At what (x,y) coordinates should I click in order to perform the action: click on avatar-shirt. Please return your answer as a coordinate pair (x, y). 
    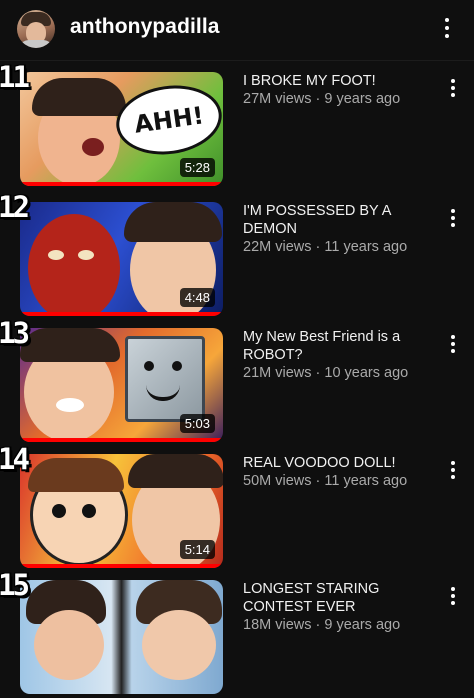
    Looking at the image, I should click on (36, 44).